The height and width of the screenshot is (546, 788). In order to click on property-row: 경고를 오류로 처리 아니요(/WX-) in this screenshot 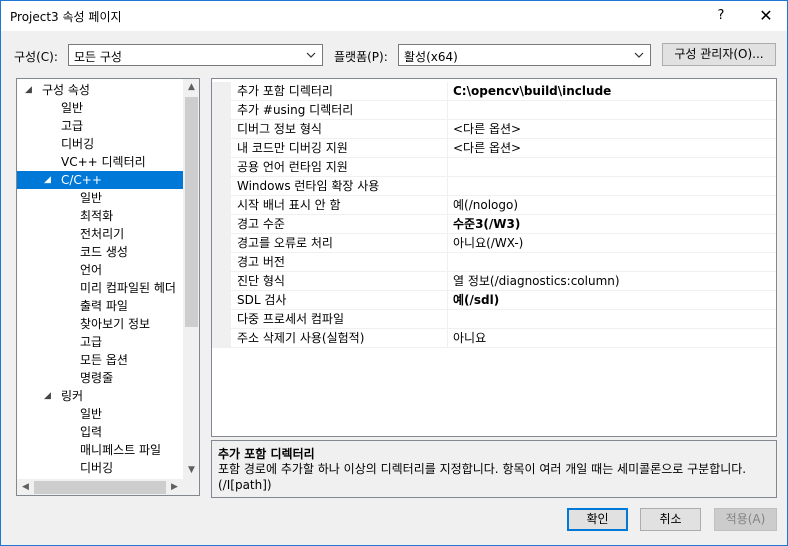, I will do `click(494, 243)`.